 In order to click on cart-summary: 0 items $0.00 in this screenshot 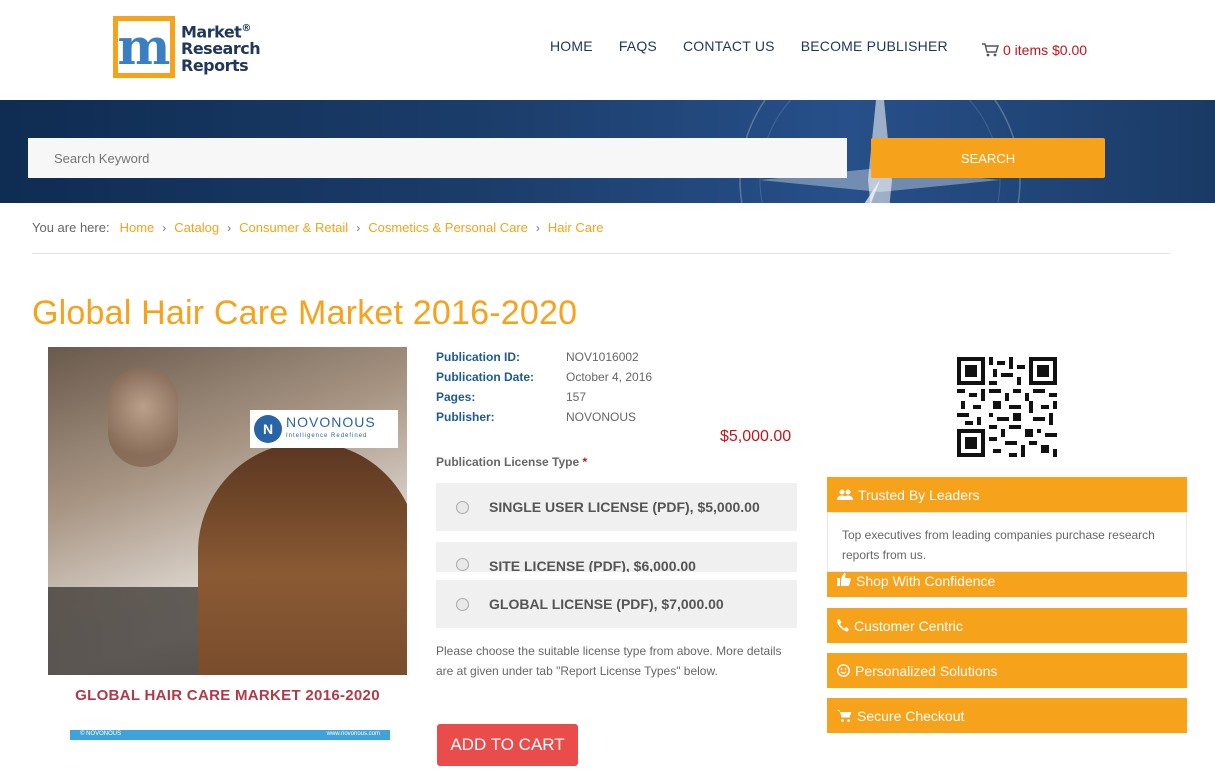, I will do `click(1045, 50)`.